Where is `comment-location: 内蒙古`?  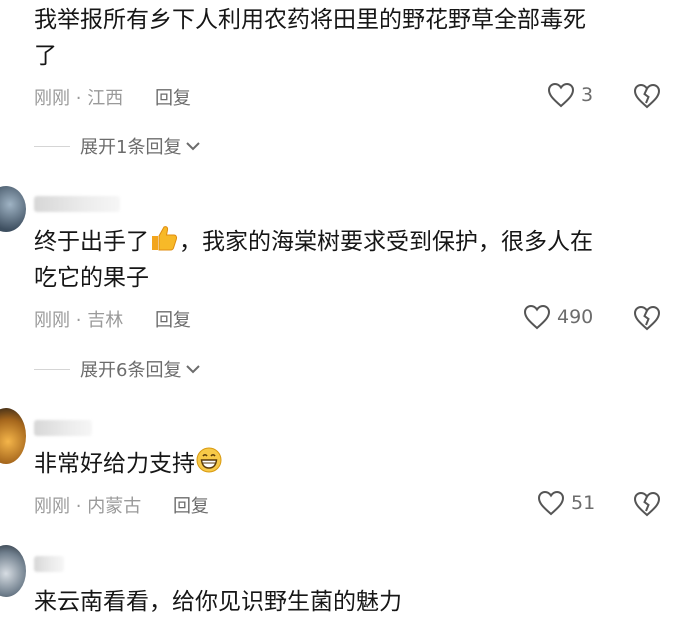 comment-location: 内蒙古 is located at coordinates (114, 506).